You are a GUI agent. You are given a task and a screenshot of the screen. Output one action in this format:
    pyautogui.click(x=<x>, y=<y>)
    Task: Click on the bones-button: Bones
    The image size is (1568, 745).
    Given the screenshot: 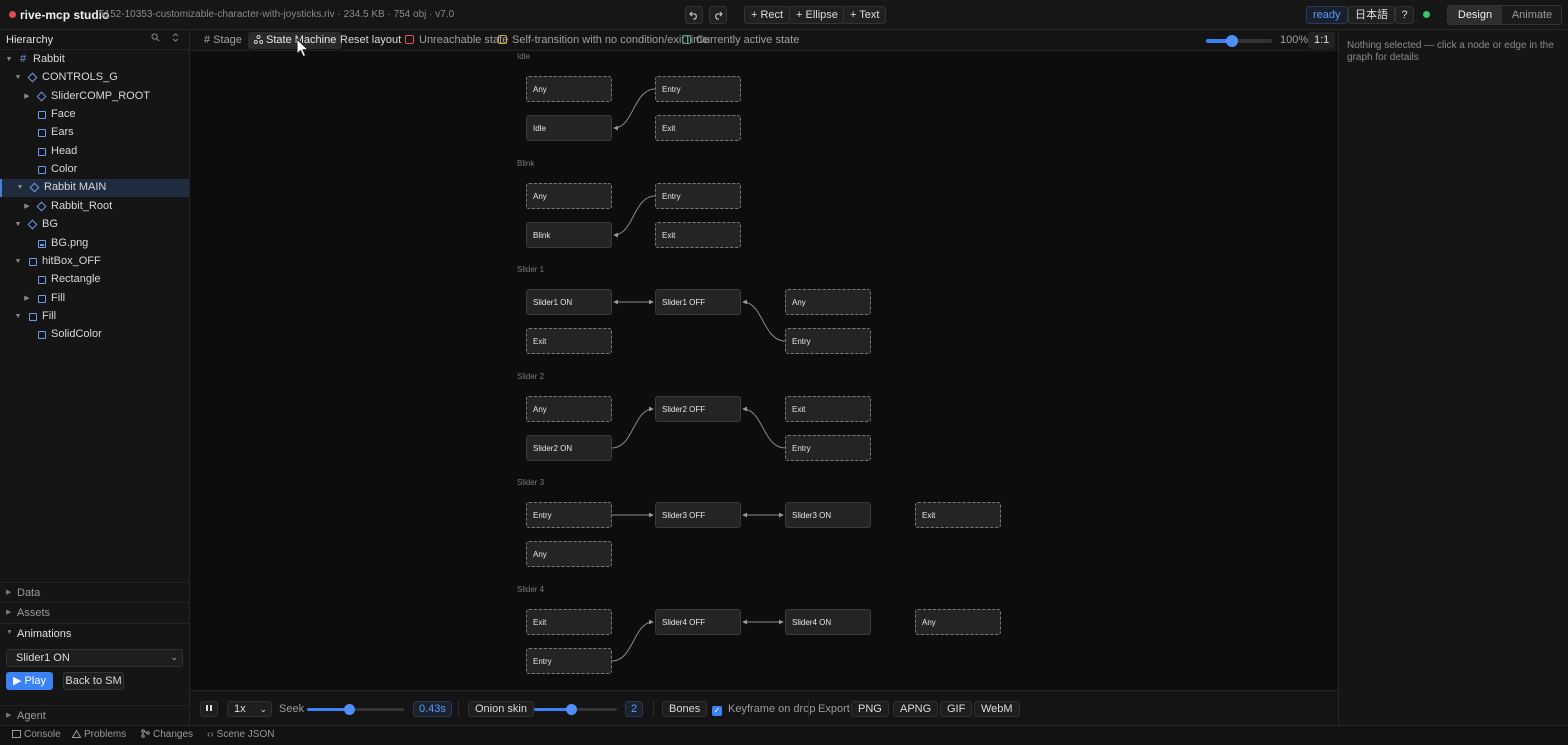 What is the action you would take?
    pyautogui.click(x=685, y=709)
    